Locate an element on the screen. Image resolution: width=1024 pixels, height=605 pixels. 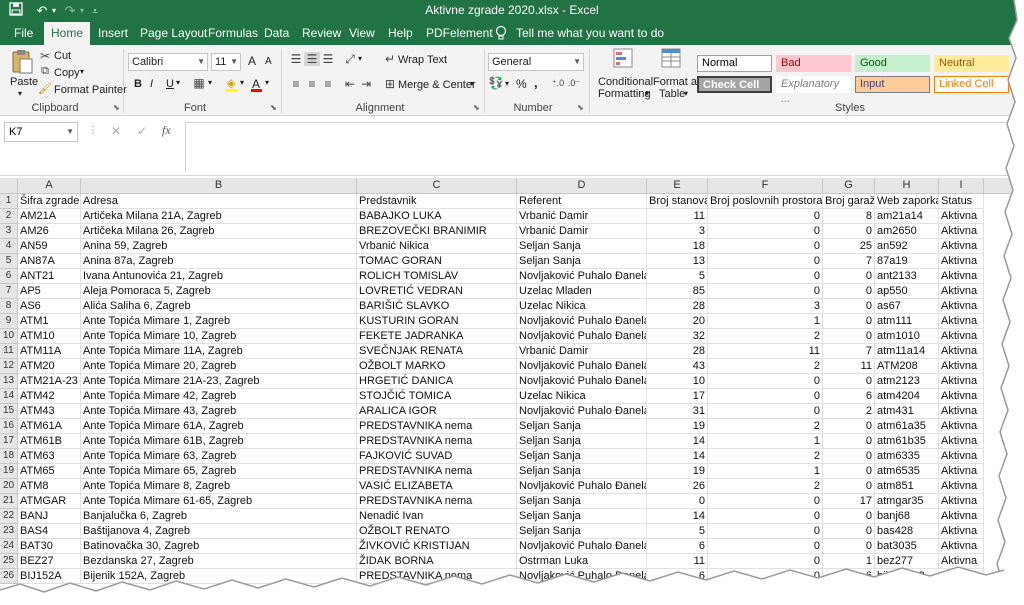
row-header: 9 is located at coordinates (9, 321).